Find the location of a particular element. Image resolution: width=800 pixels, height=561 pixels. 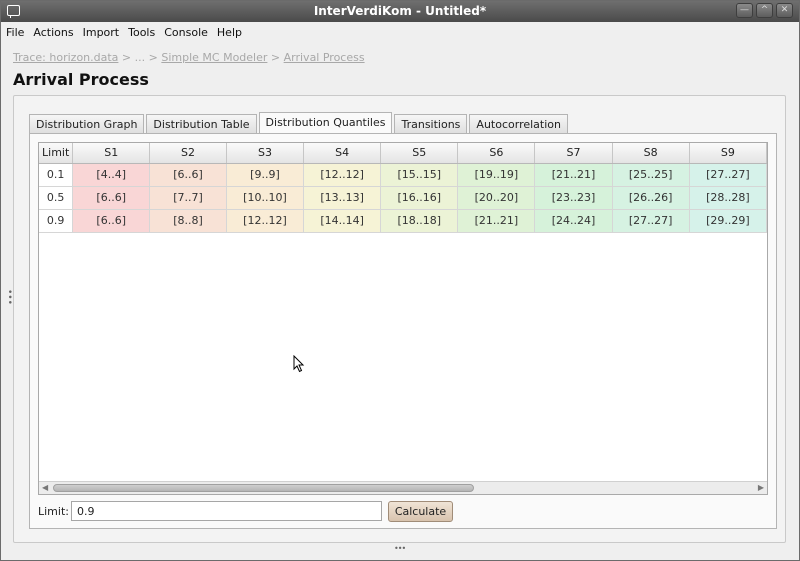

tab-distribution-graph: Distribution Graph is located at coordinates (87, 124).